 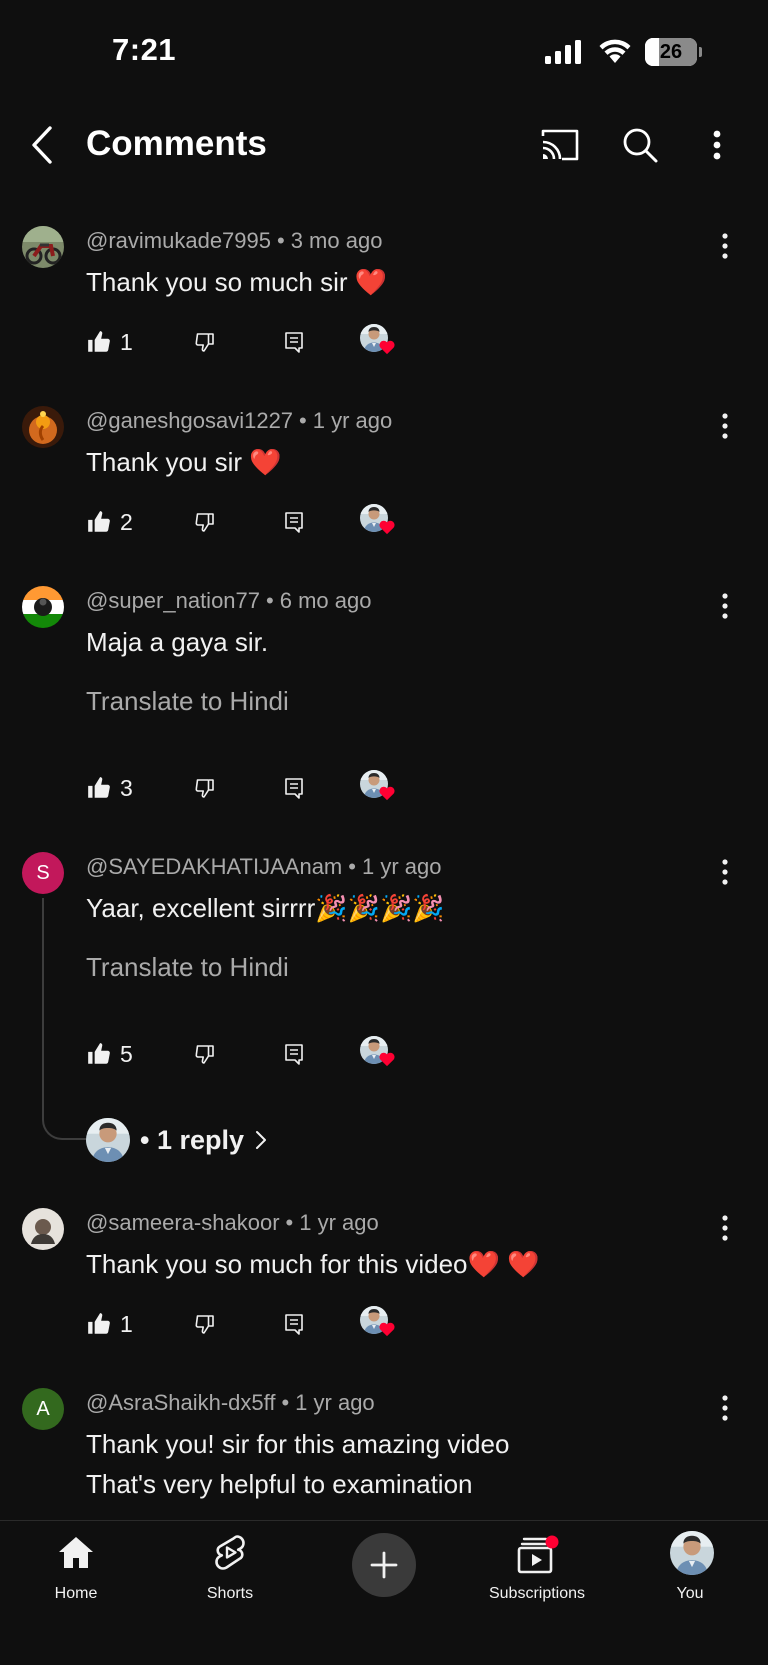 I want to click on like-button: 2, so click(x=109, y=522).